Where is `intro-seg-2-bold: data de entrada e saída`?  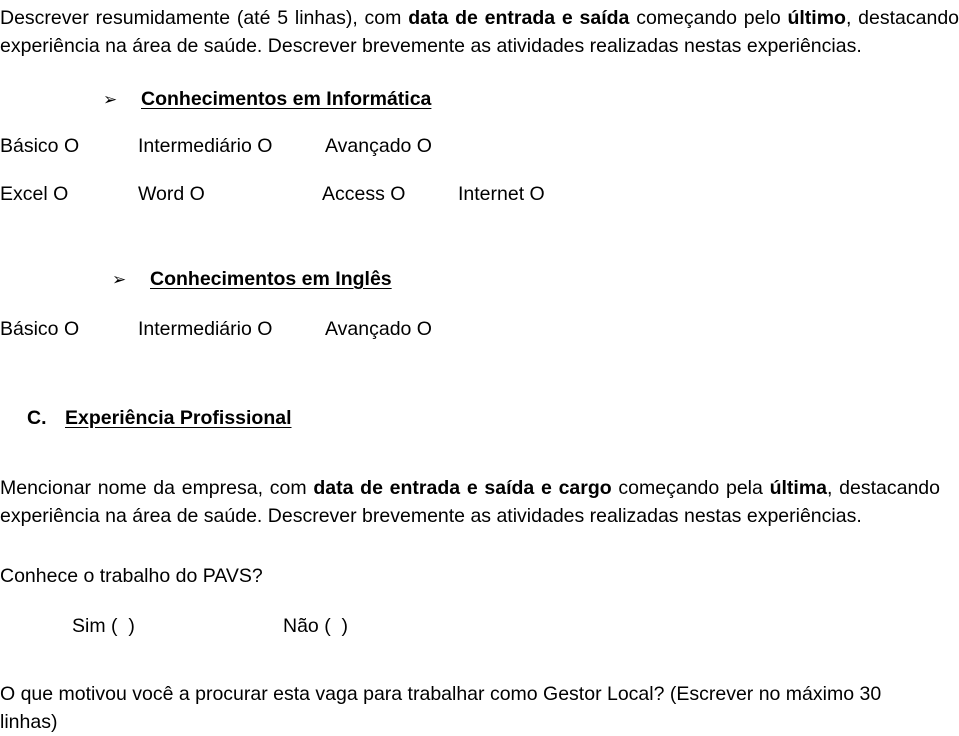 intro-seg-2-bold: data de entrada e saída is located at coordinates (519, 18).